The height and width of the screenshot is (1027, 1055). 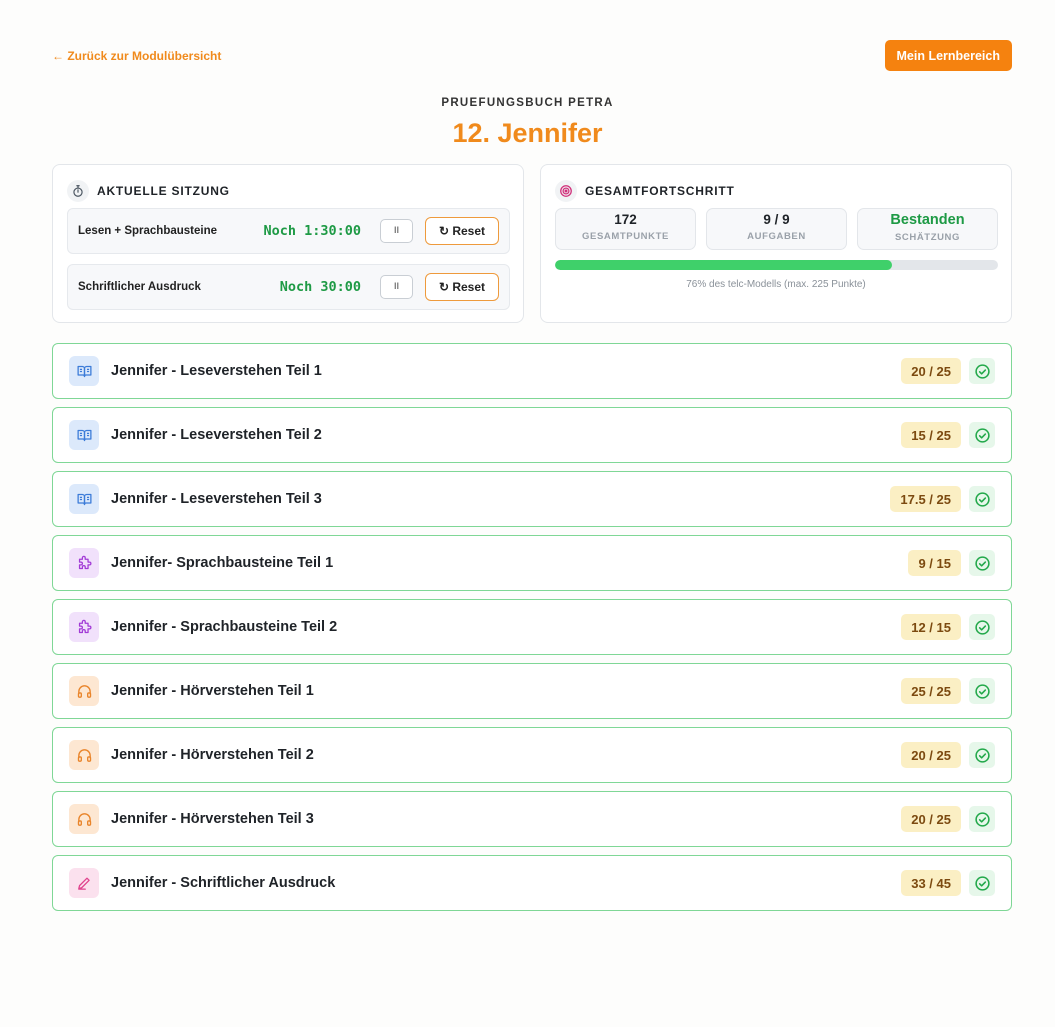 I want to click on module-title: Jennifer - Schriftlicher Ausdruck, so click(x=223, y=883).